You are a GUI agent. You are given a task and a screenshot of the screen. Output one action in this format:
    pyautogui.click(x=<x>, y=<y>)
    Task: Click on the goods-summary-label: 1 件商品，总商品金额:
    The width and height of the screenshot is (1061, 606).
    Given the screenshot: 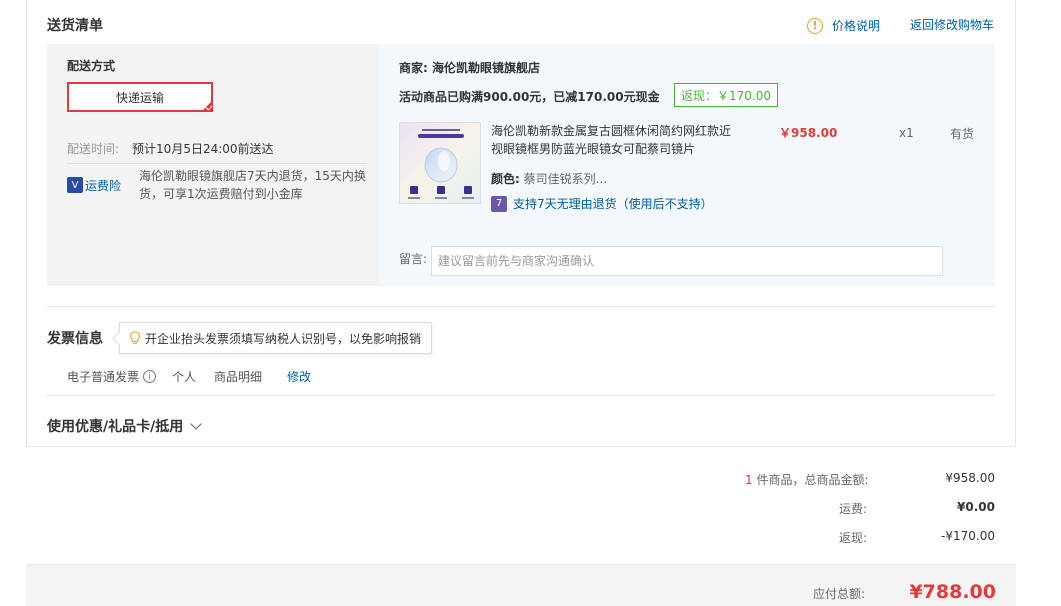 What is the action you would take?
    pyautogui.click(x=807, y=479)
    